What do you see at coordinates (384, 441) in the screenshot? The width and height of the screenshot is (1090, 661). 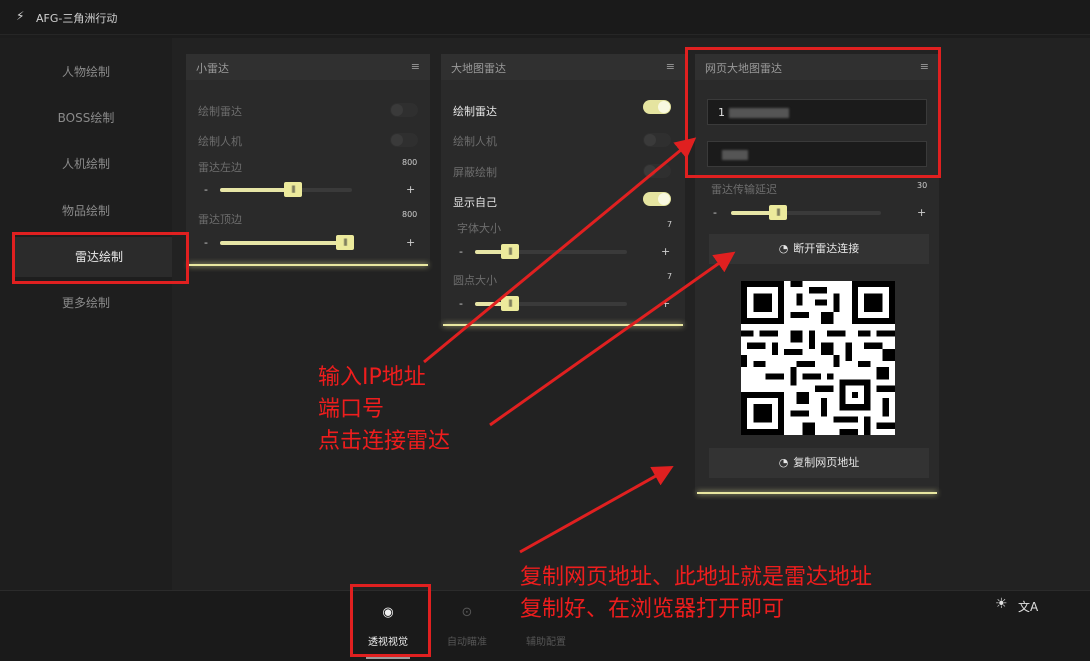 I see `annotation-line: 点击连接雷达` at bounding box center [384, 441].